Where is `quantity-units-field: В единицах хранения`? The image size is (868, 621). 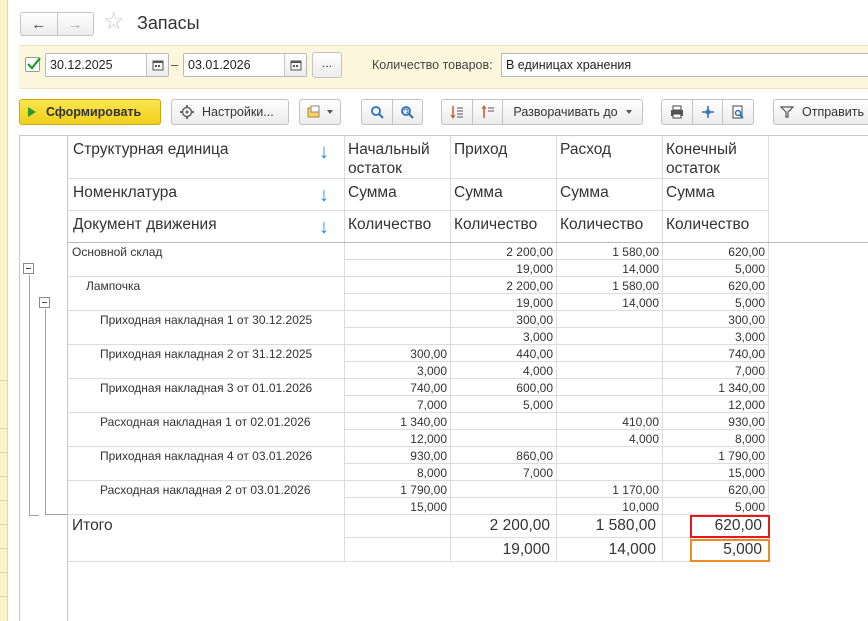
quantity-units-field: В единицах хранения is located at coordinates (684, 65).